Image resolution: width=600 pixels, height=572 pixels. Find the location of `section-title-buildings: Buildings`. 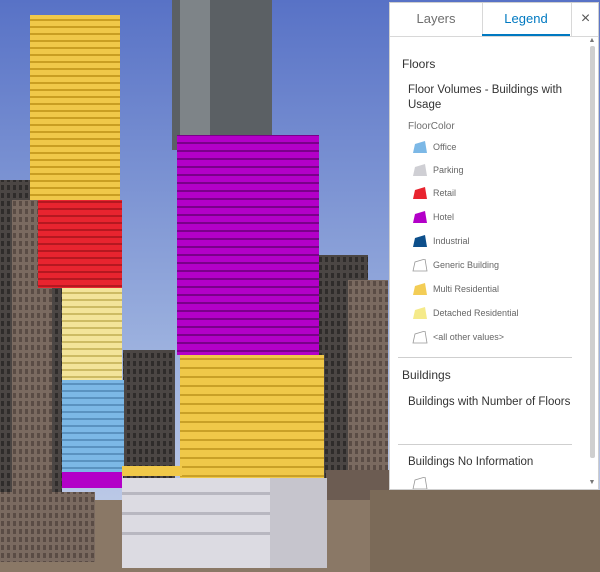

section-title-buildings: Buildings is located at coordinates (426, 375).